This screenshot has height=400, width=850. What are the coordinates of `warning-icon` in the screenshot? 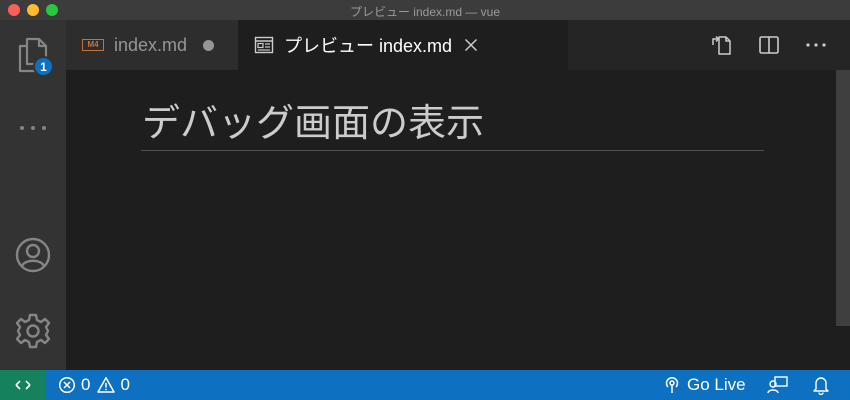 It's located at (106, 385).